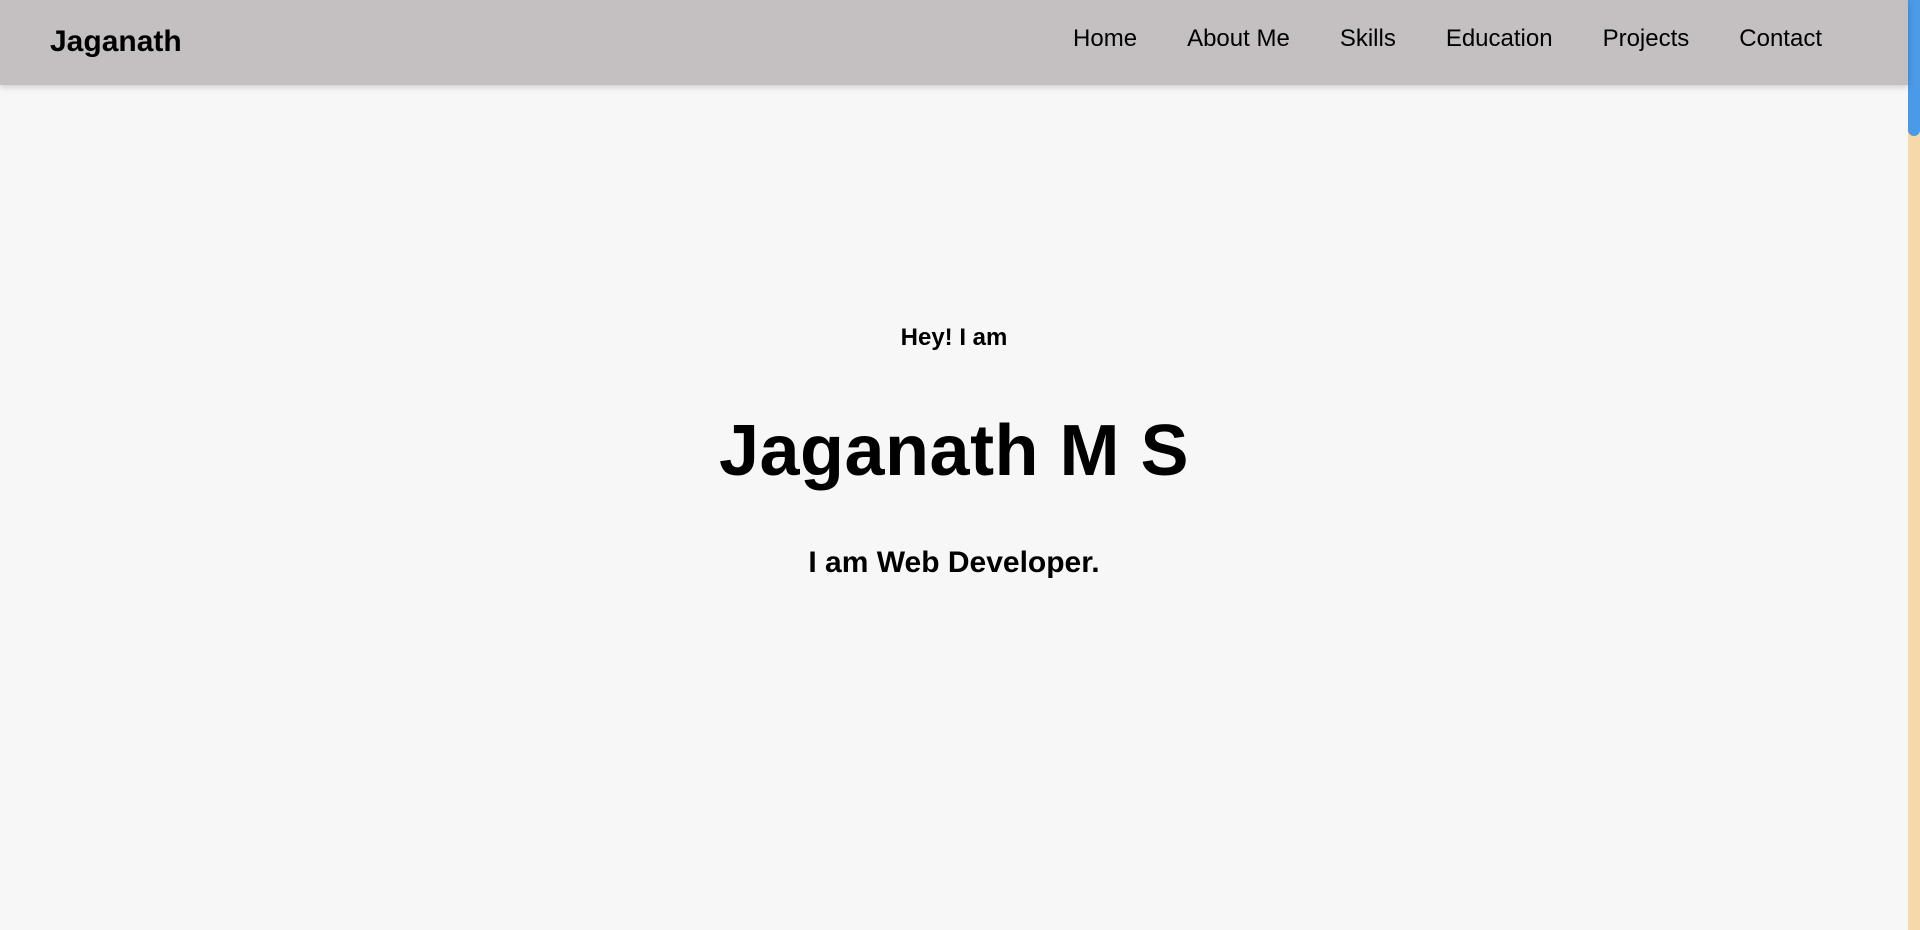 This screenshot has width=1920, height=930. What do you see at coordinates (1914, 68) in the screenshot?
I see `scrollbar-thumb` at bounding box center [1914, 68].